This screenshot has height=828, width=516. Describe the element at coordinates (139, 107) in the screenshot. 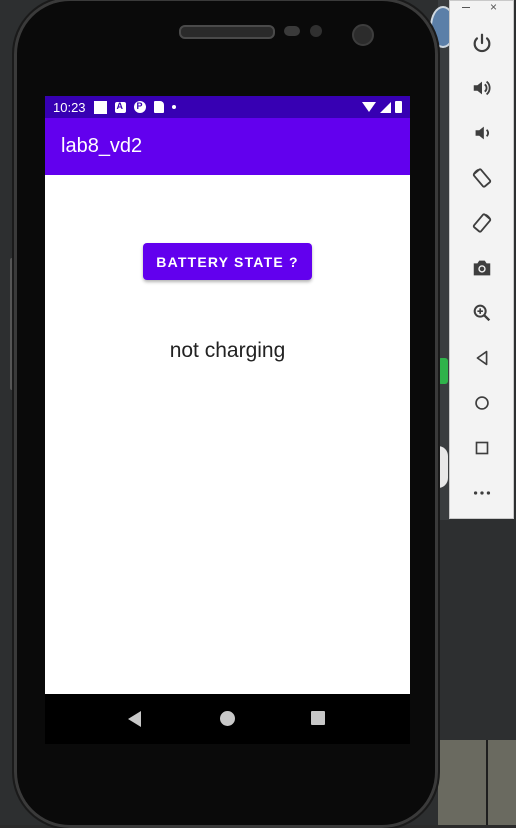

I see `notification-p-icon` at that location.